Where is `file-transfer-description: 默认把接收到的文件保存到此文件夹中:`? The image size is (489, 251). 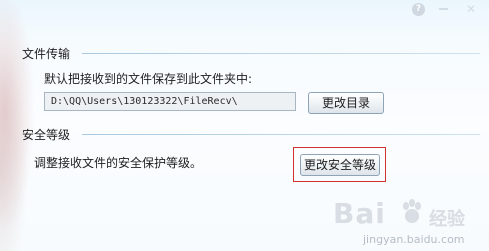 file-transfer-description: 默认把接收到的文件保存到此文件夹中: is located at coordinates (148, 79).